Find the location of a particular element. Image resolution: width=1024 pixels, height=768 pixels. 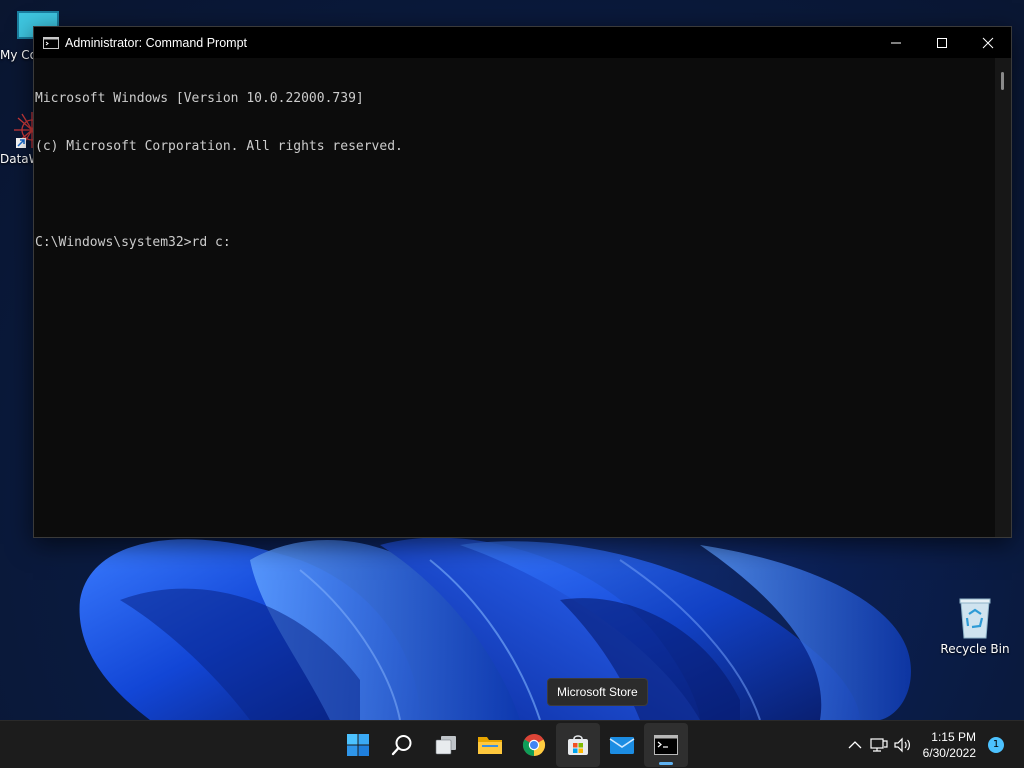

mail-icon is located at coordinates (622, 745).